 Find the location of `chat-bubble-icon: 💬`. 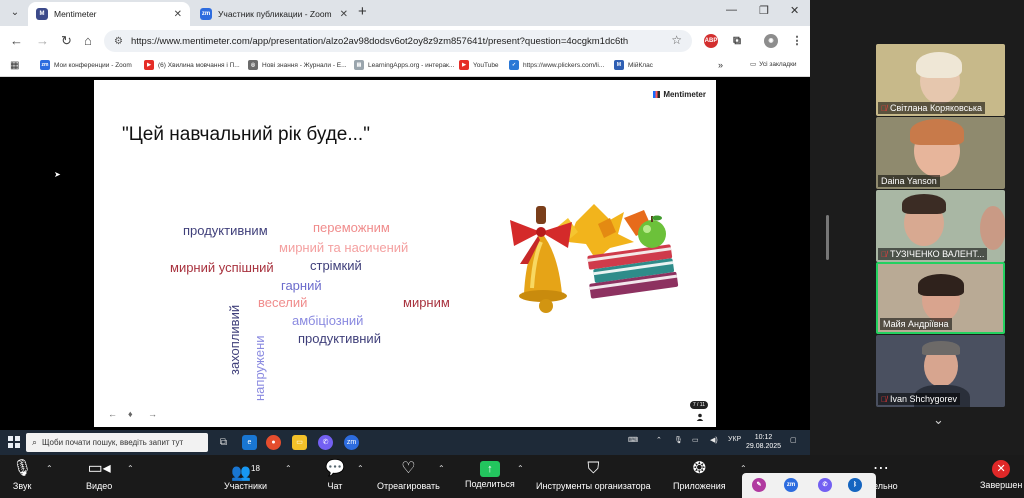

chat-bubble-icon: 💬 is located at coordinates (335, 468).